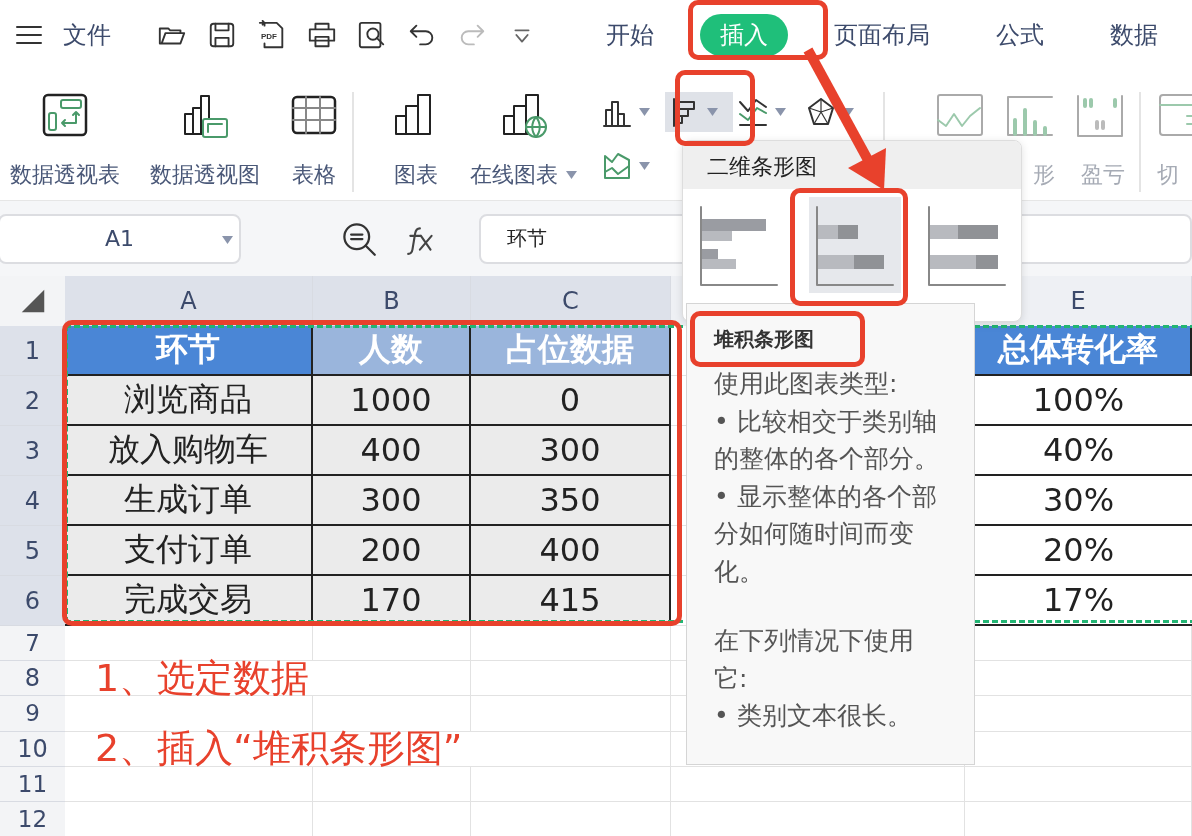 This screenshot has width=1192, height=836. What do you see at coordinates (617, 166) in the screenshot?
I see `area-chart-icon` at bounding box center [617, 166].